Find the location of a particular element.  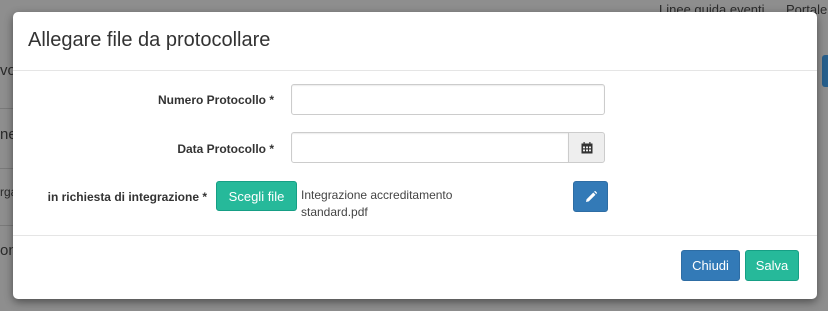

pencil-icon is located at coordinates (591, 196).